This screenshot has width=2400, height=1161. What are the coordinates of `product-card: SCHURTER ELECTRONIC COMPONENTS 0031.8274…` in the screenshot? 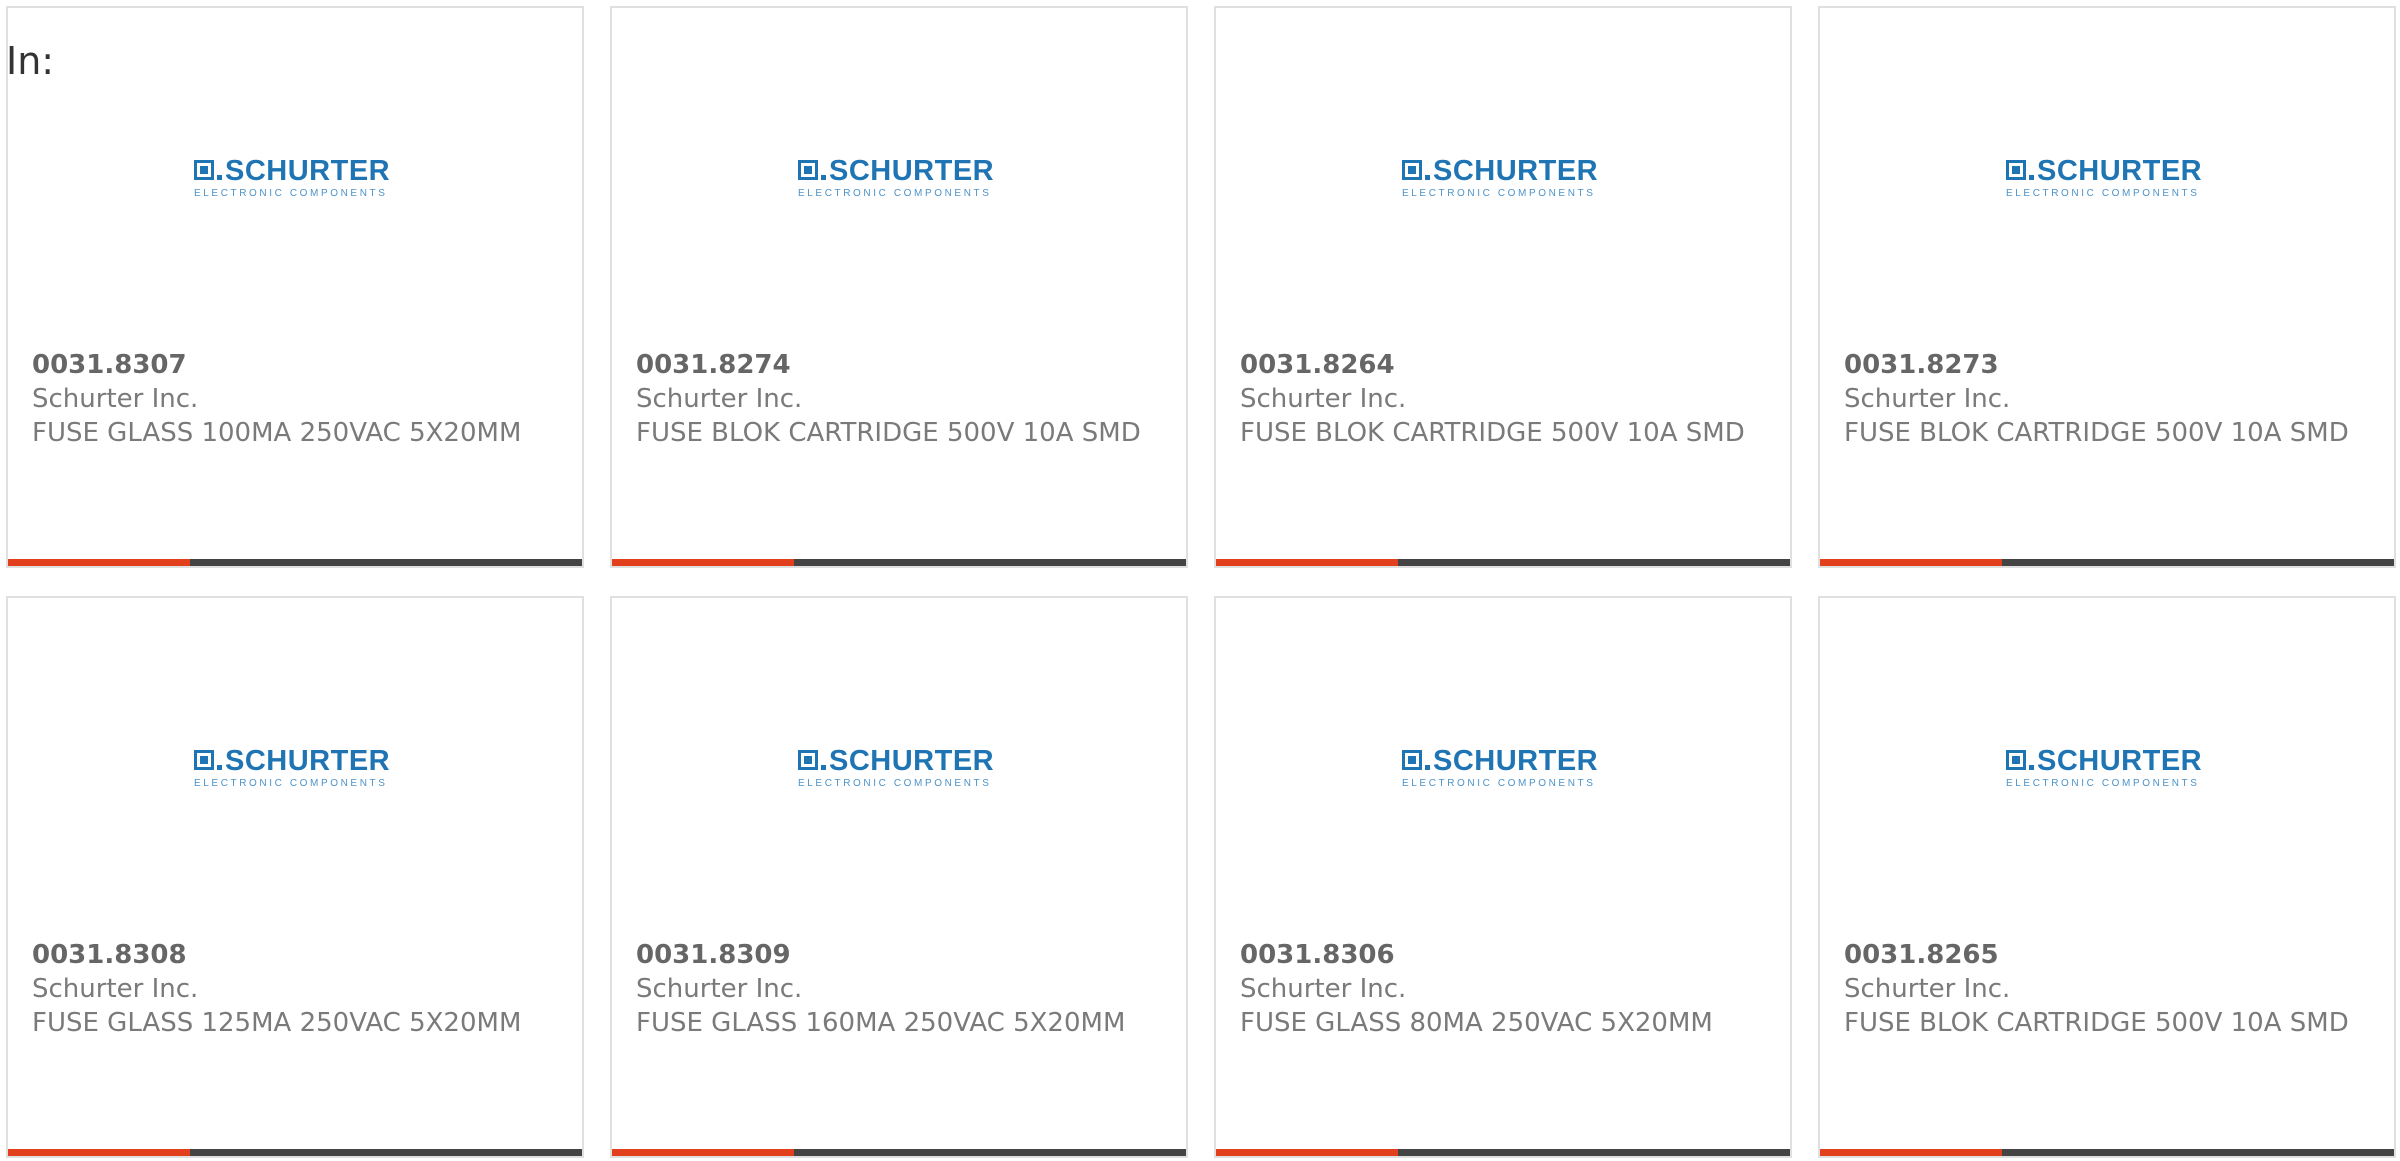 It's located at (899, 287).